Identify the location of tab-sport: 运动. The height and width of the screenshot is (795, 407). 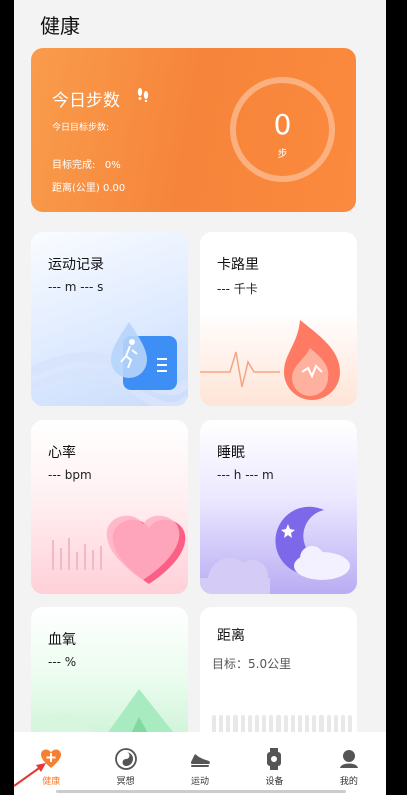
(200, 763).